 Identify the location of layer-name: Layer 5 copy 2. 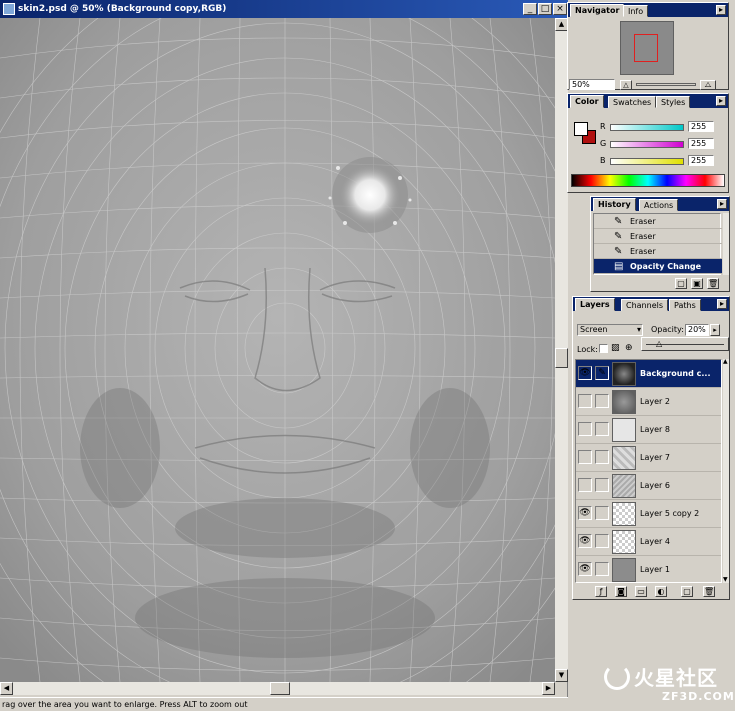
(670, 513).